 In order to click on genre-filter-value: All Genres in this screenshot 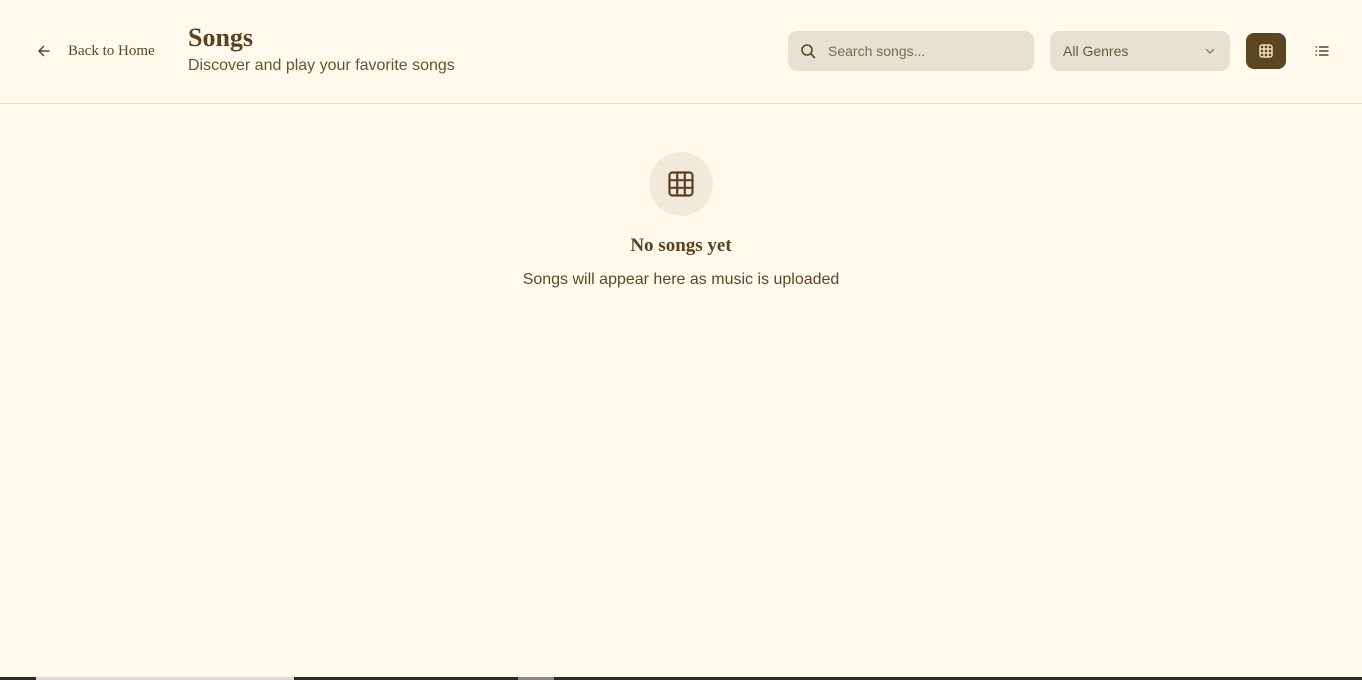, I will do `click(1096, 51)`.